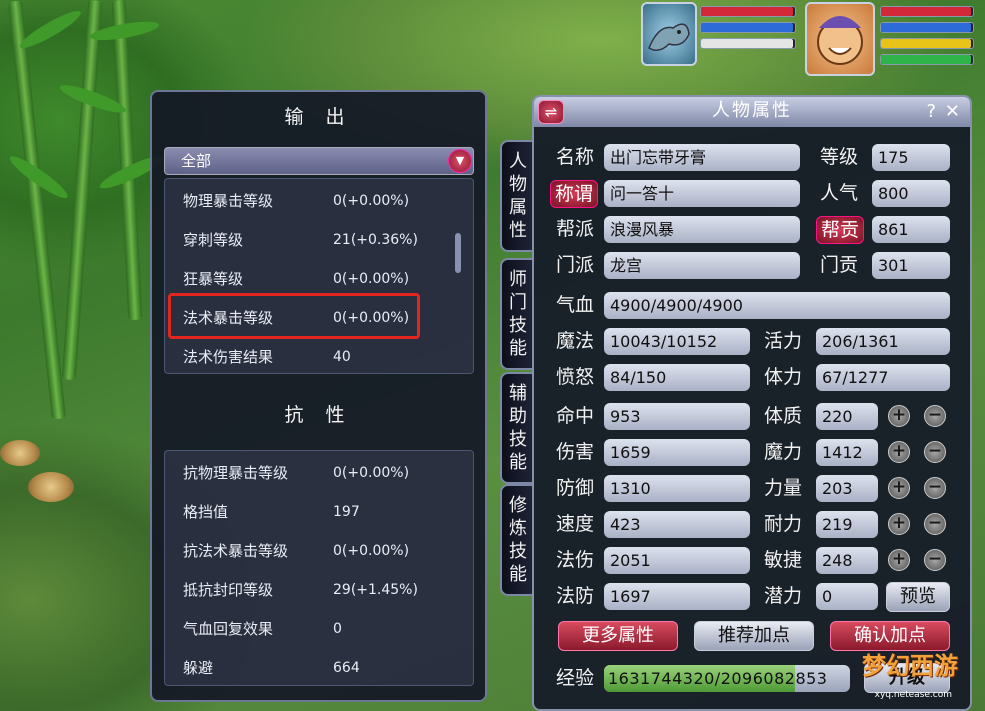 The image size is (985, 711). I want to click on level-field: 175, so click(911, 157).